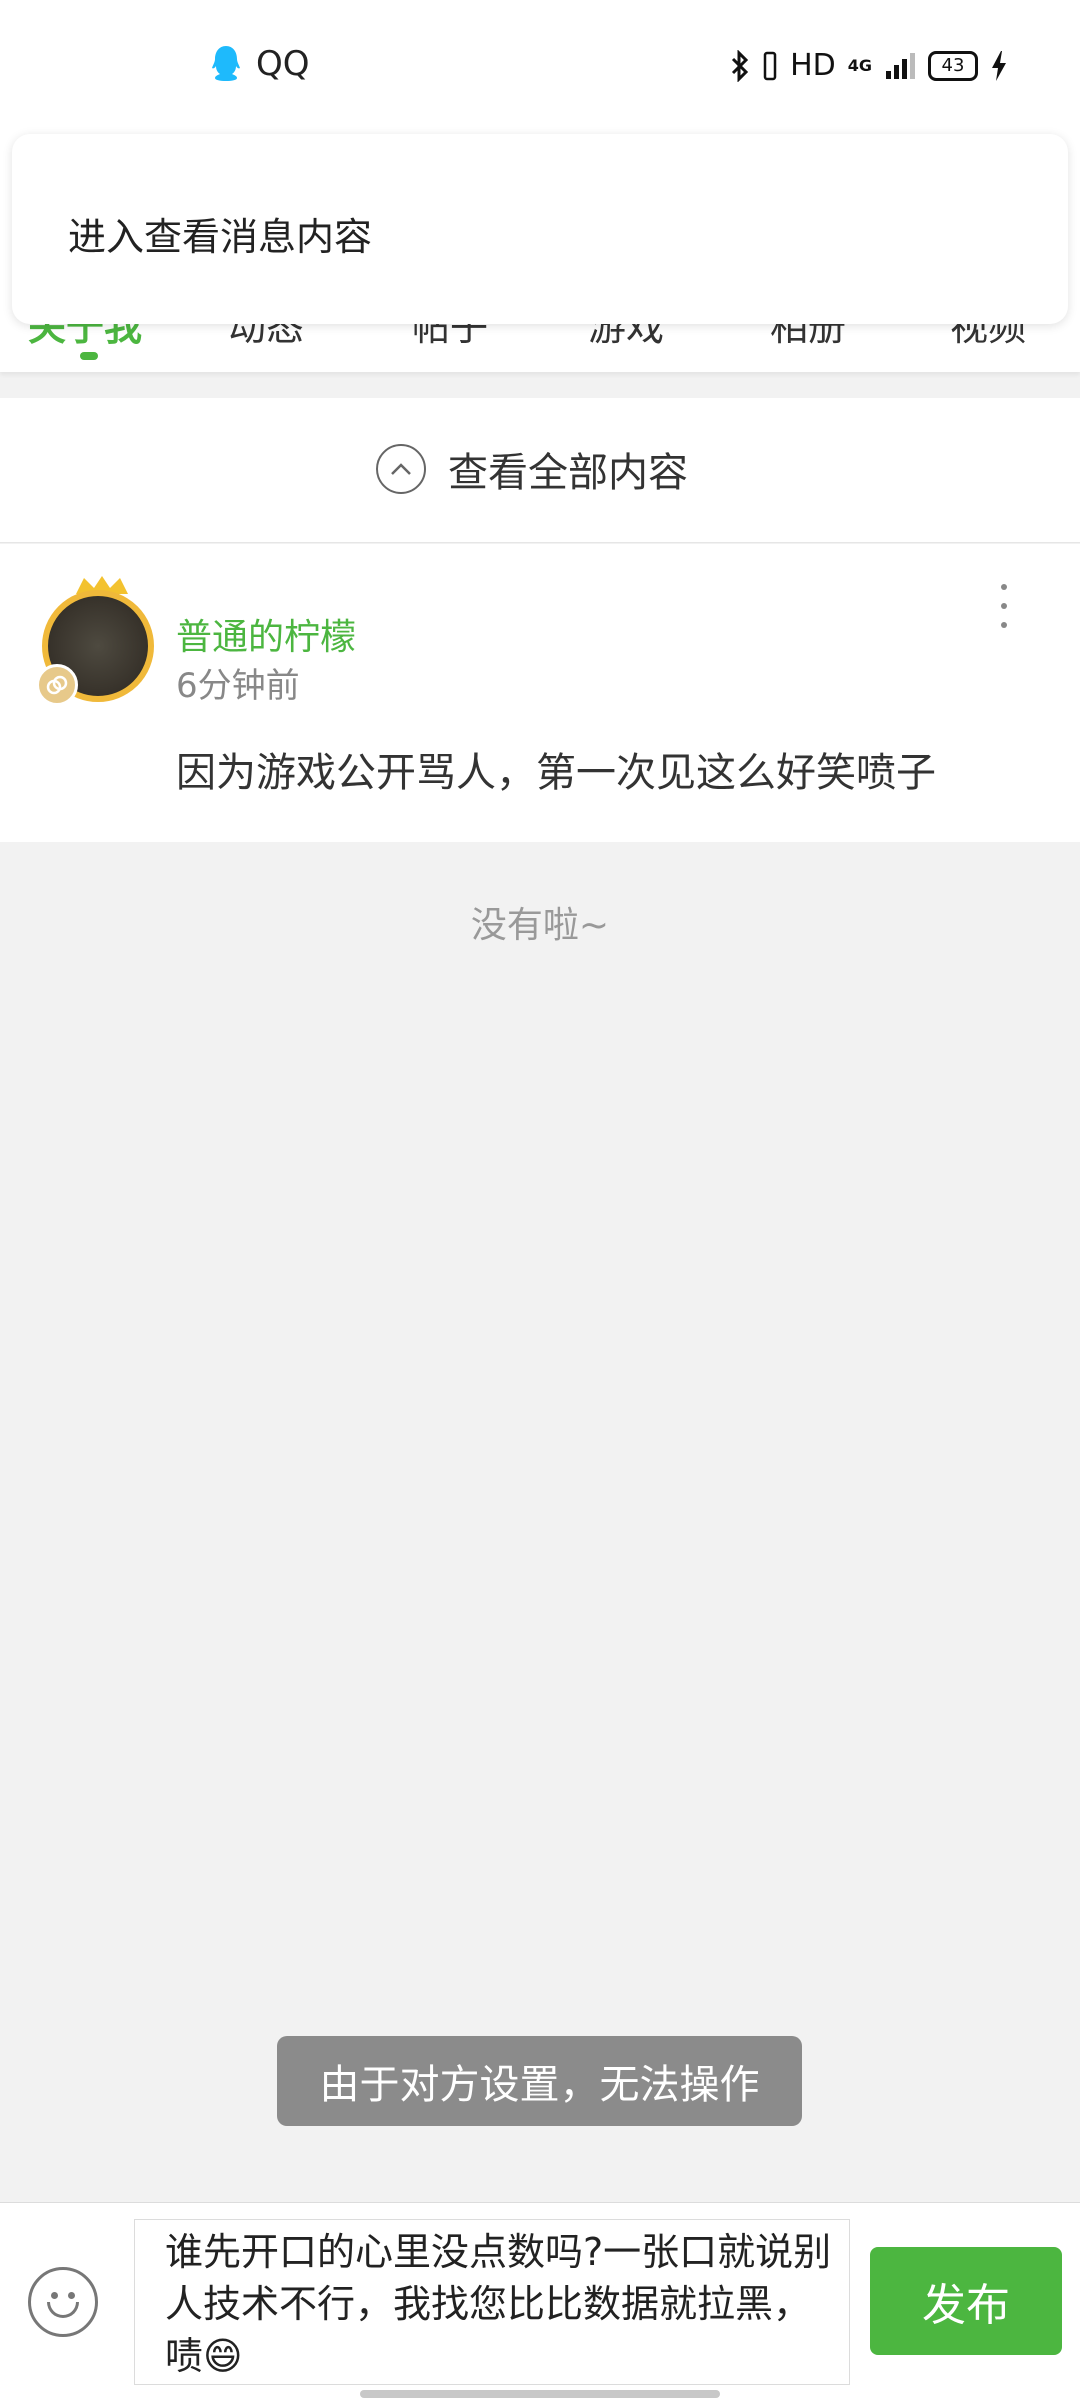 The width and height of the screenshot is (1080, 2401). What do you see at coordinates (966, 2301) in the screenshot?
I see `publish-button: 发布` at bounding box center [966, 2301].